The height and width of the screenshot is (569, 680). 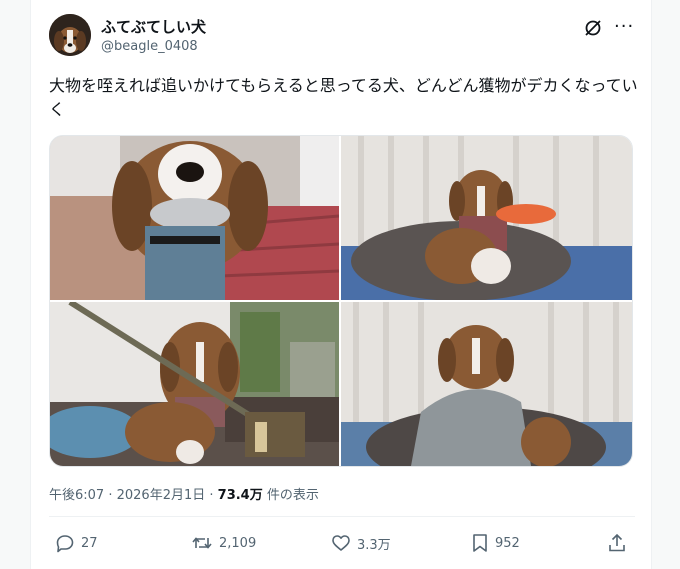 I want to click on view-count: 73.4万, so click(x=240, y=495).